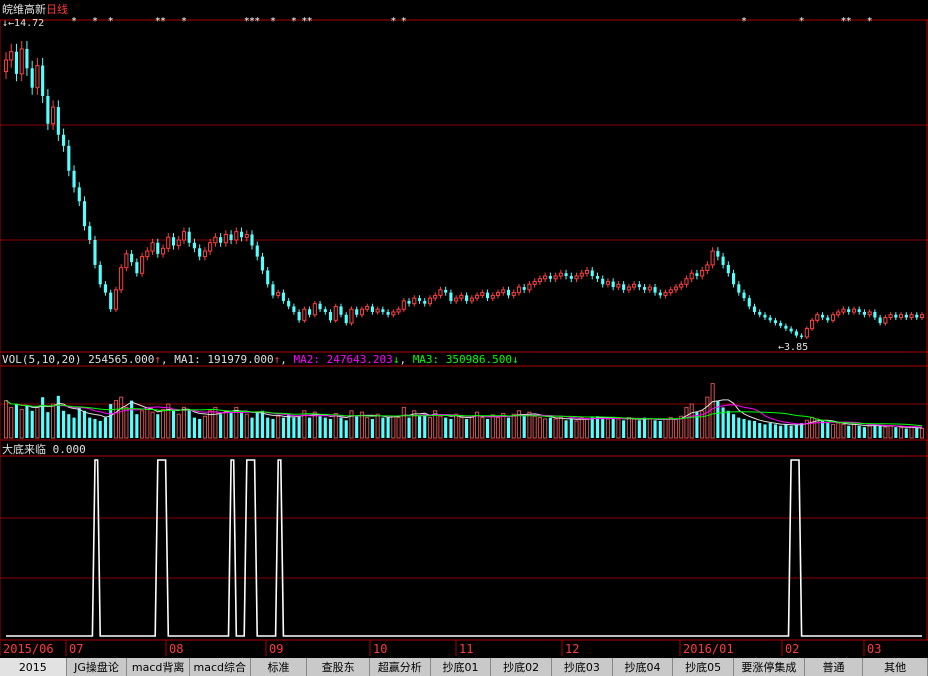 Image resolution: width=928 pixels, height=676 pixels. Describe the element at coordinates (338, 667) in the screenshot. I see `formula-tab: 查股东` at that location.